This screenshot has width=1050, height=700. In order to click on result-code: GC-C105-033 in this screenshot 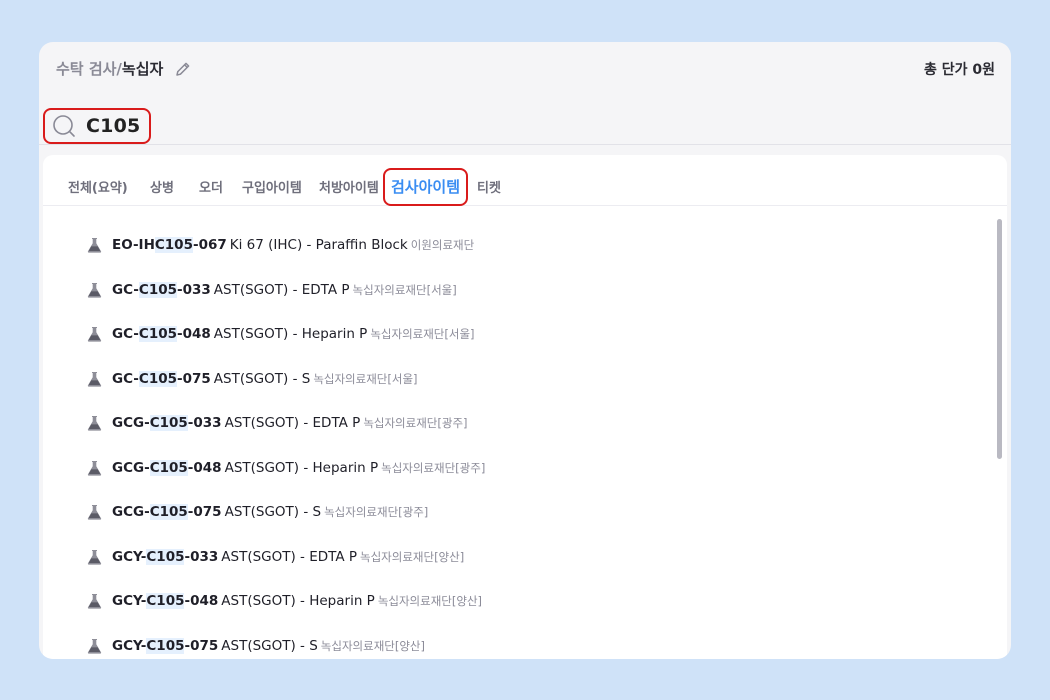, I will do `click(161, 289)`.